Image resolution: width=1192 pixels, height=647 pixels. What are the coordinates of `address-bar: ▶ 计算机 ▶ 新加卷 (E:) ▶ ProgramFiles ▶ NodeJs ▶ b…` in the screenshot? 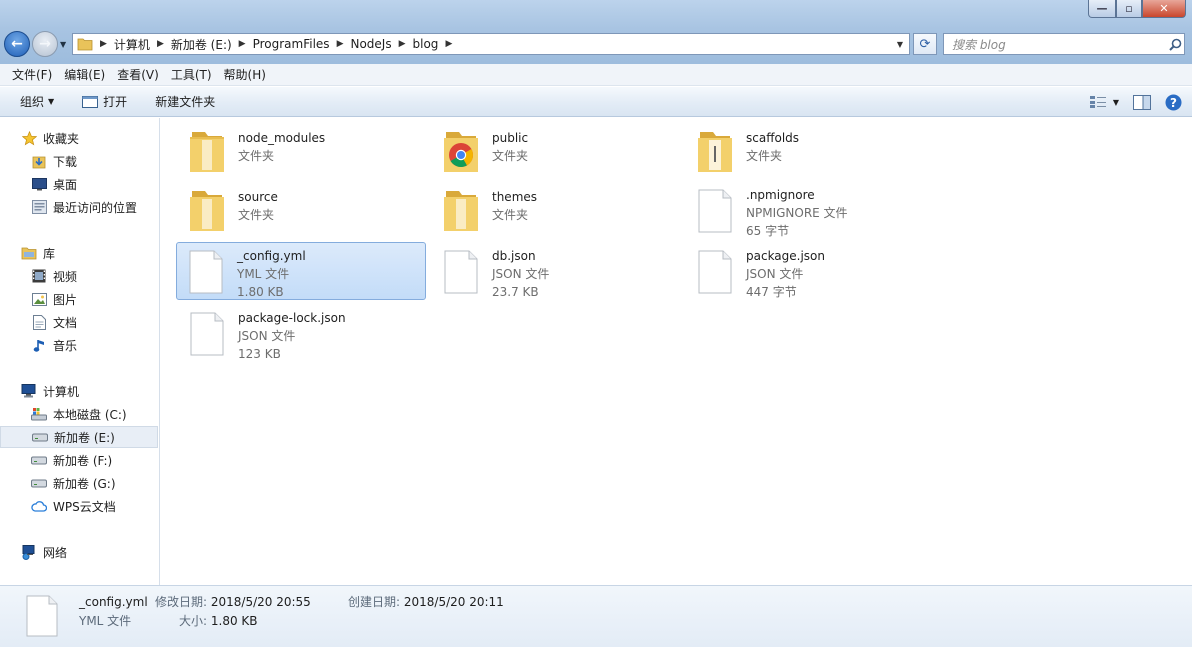 It's located at (491, 44).